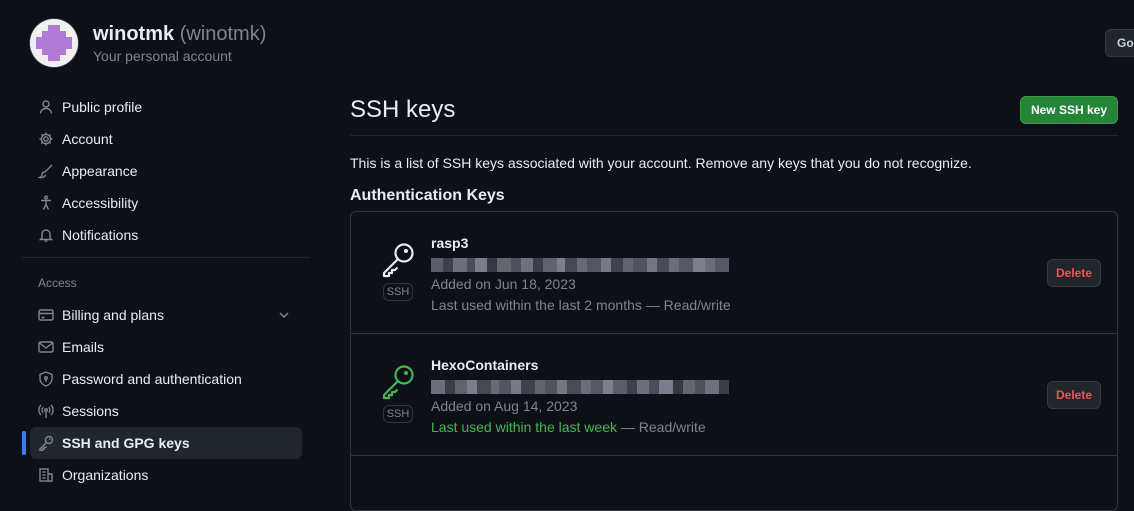 This screenshot has width=1134, height=511. What do you see at coordinates (90, 411) in the screenshot?
I see `sidebar-item-label: Sessions` at bounding box center [90, 411].